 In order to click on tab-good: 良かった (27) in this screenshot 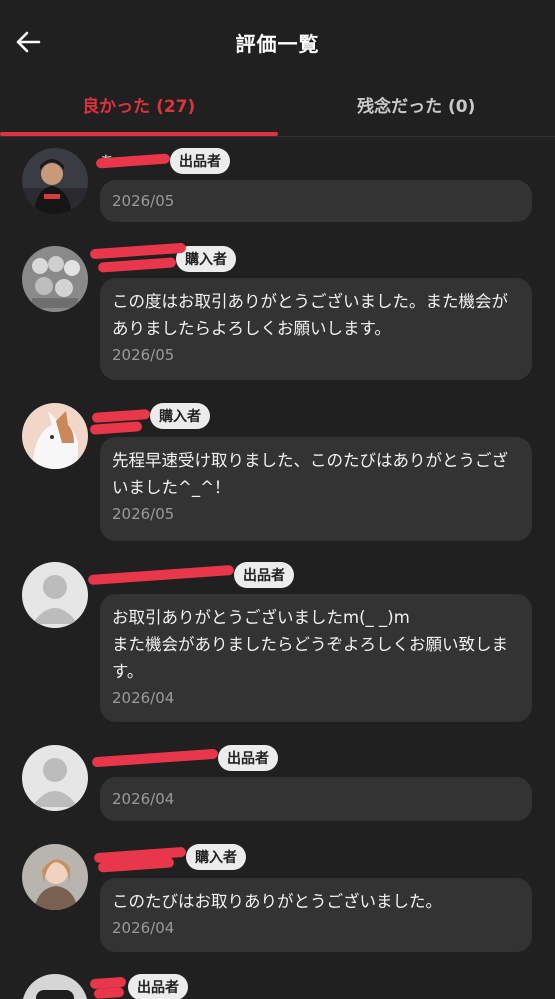, I will do `click(139, 106)`.